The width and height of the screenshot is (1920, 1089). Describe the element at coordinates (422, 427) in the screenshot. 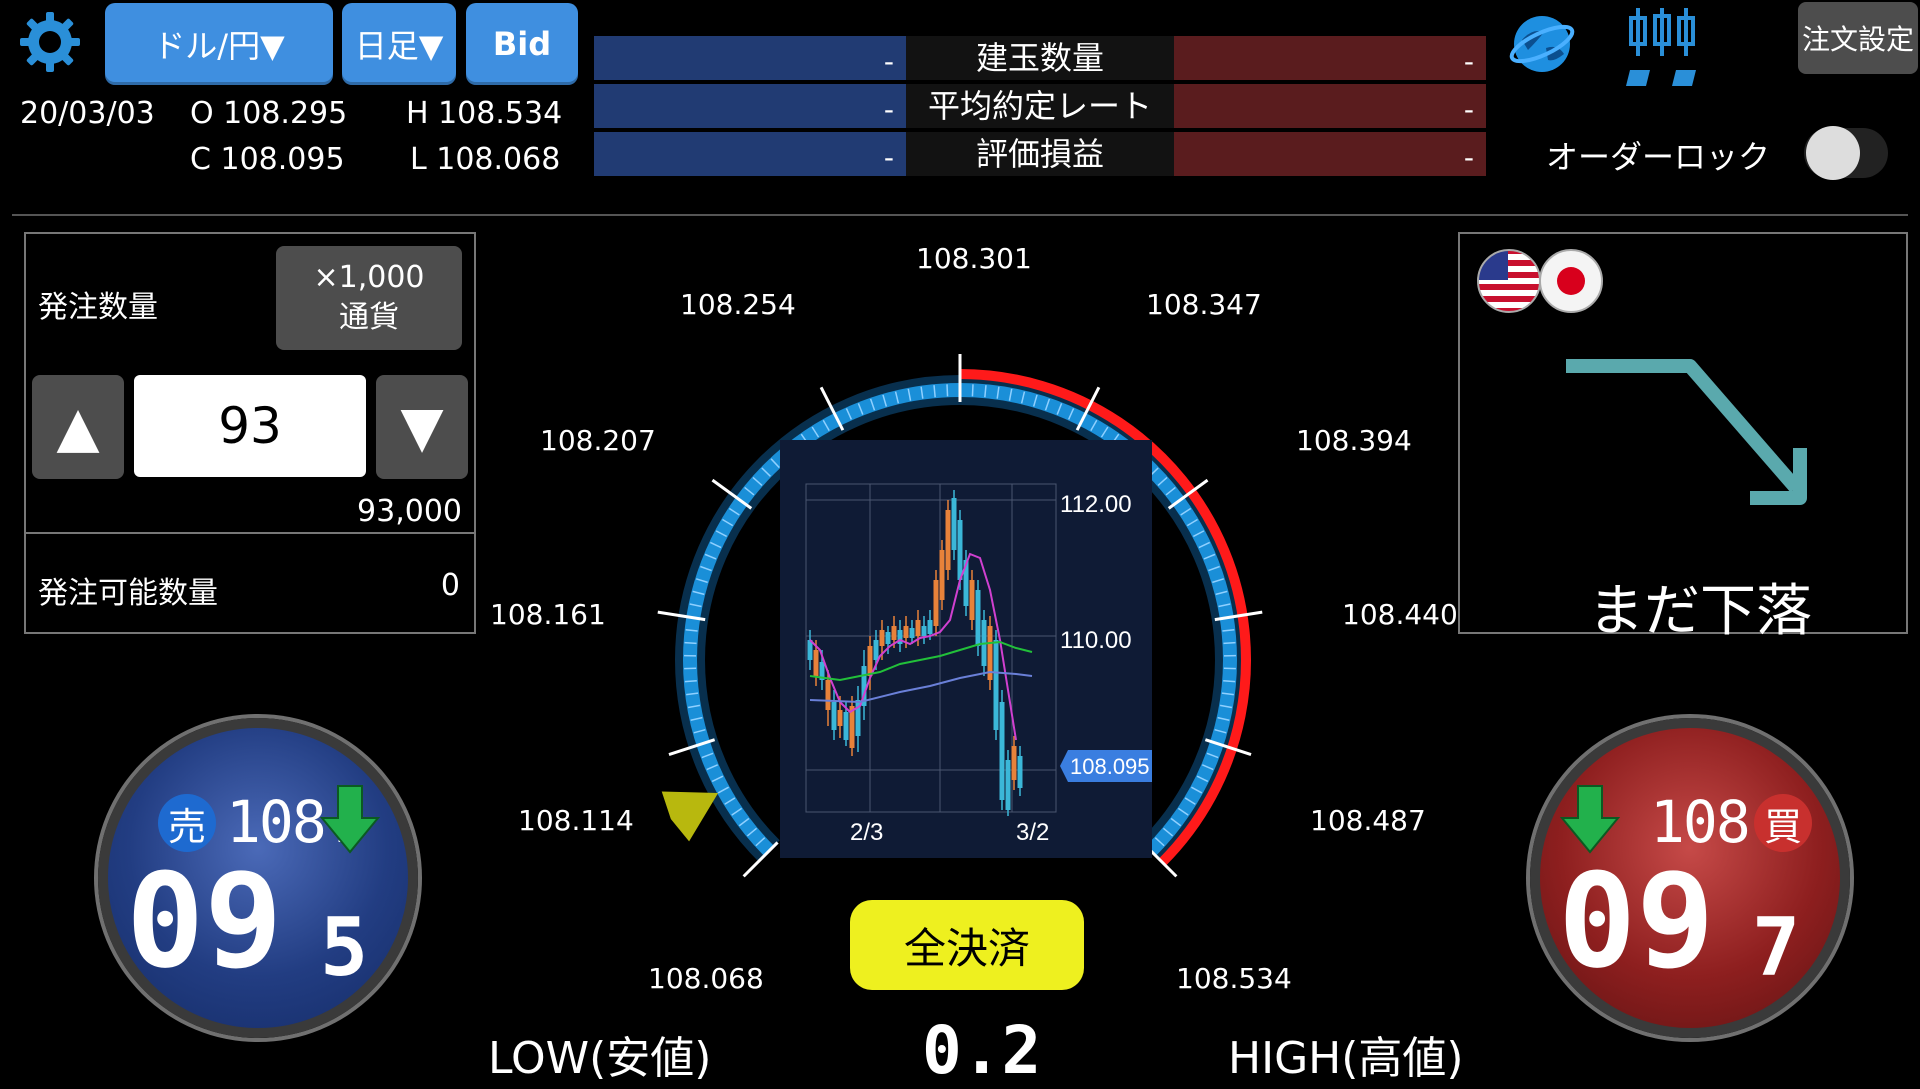

I see `quantity-down-button: ▼` at that location.